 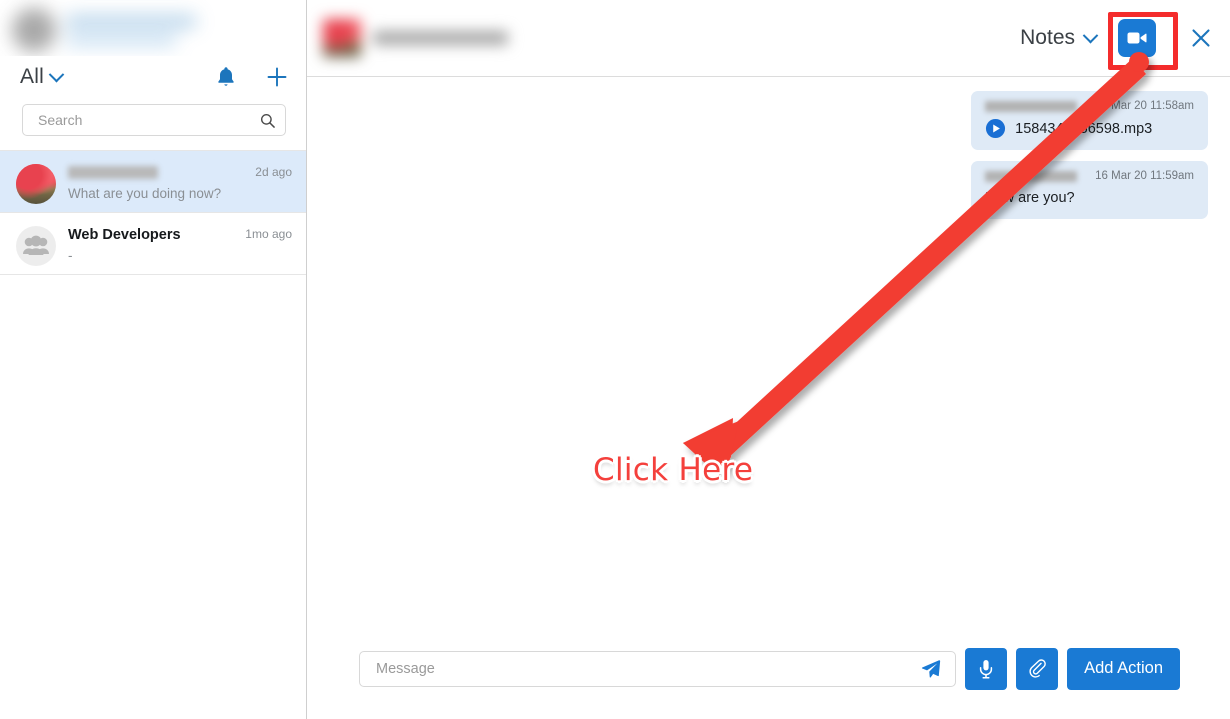 What do you see at coordinates (1089, 190) in the screenshot?
I see `message-bubble-text: 16 Mar 20 11:59am How are you?` at bounding box center [1089, 190].